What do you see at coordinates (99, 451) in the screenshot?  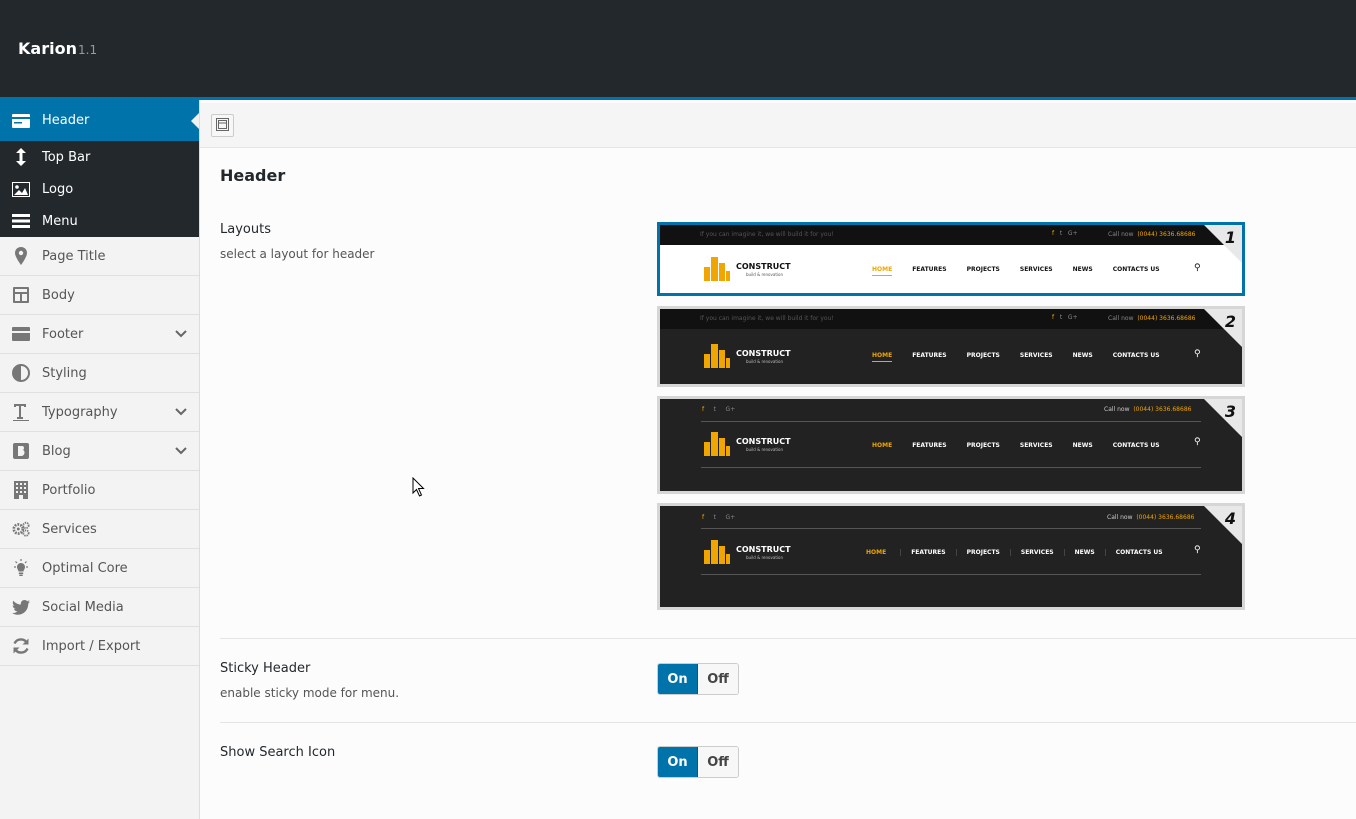 I see `sidebar-item-blog: Blog` at bounding box center [99, 451].